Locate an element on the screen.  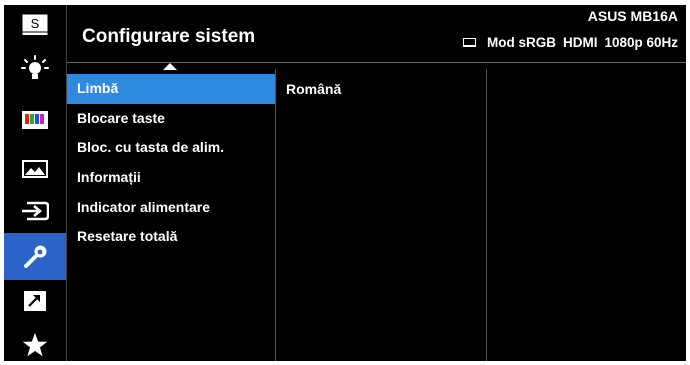
star-icon is located at coordinates (35, 345).